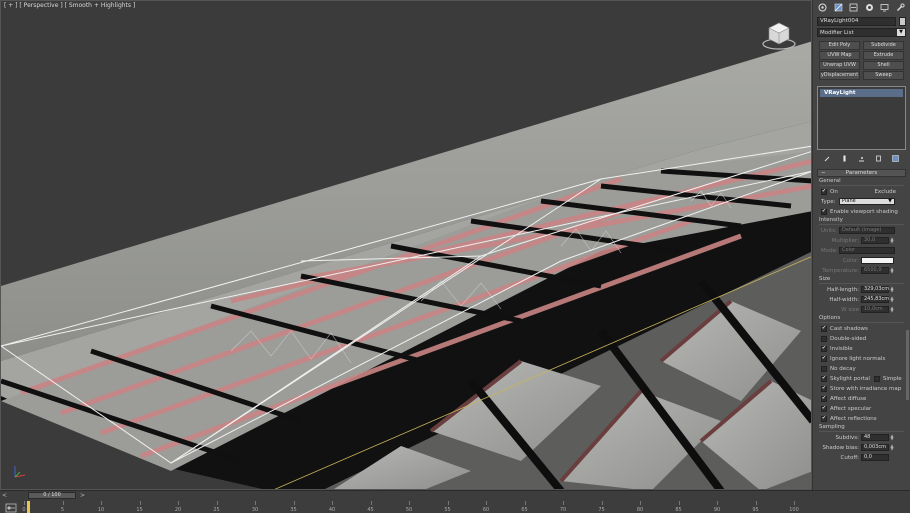 The width and height of the screenshot is (910, 513). What do you see at coordinates (755, 510) in the screenshot?
I see `track-tick-label: 95` at bounding box center [755, 510].